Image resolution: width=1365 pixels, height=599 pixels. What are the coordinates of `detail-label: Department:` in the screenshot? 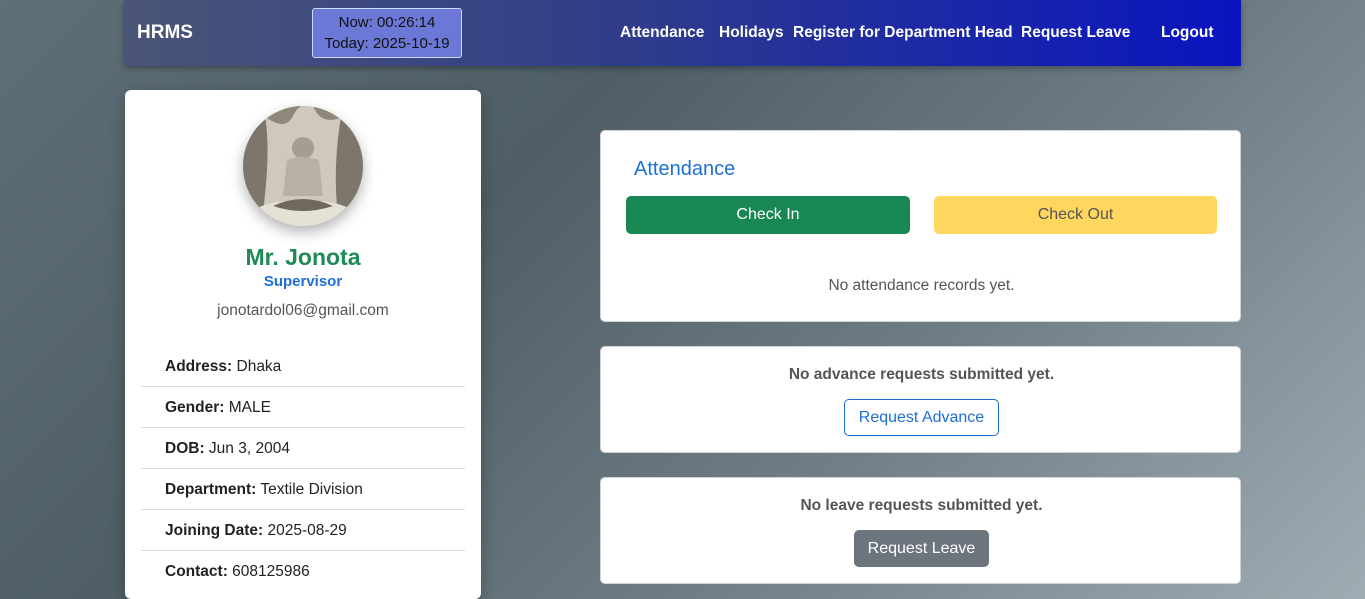 It's located at (211, 489).